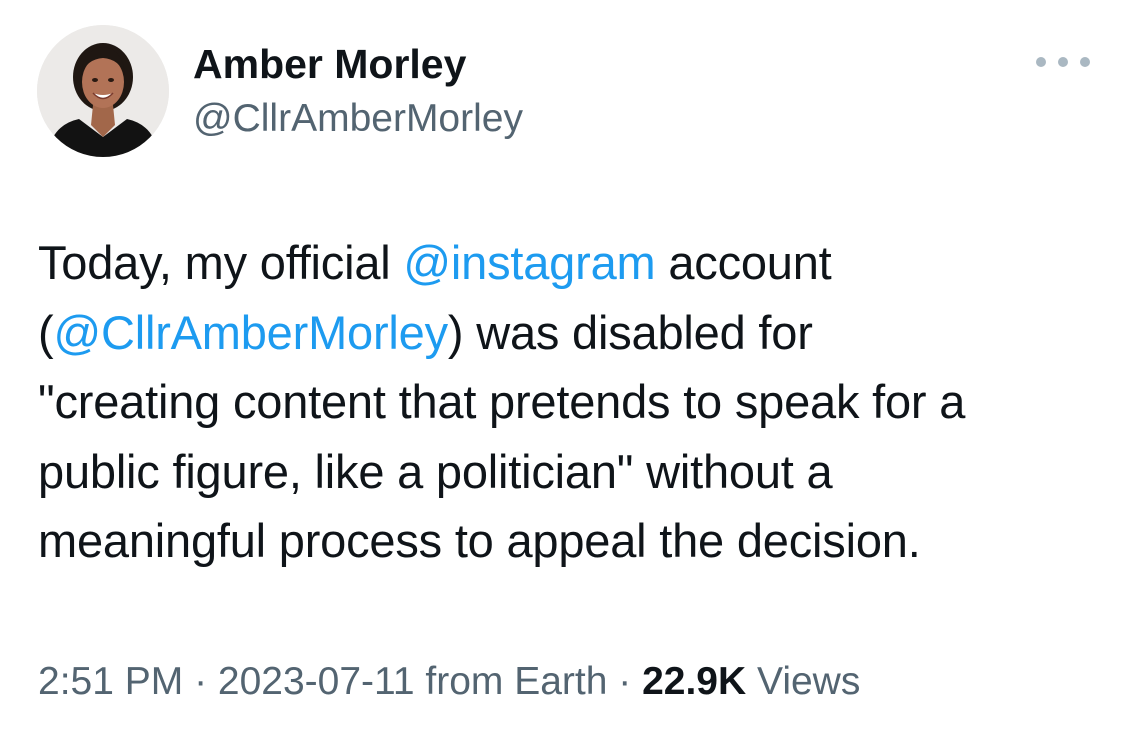 The height and width of the screenshot is (744, 1125). I want to click on mention-cllramber-link: @CllrAmberMorley, so click(250, 332).